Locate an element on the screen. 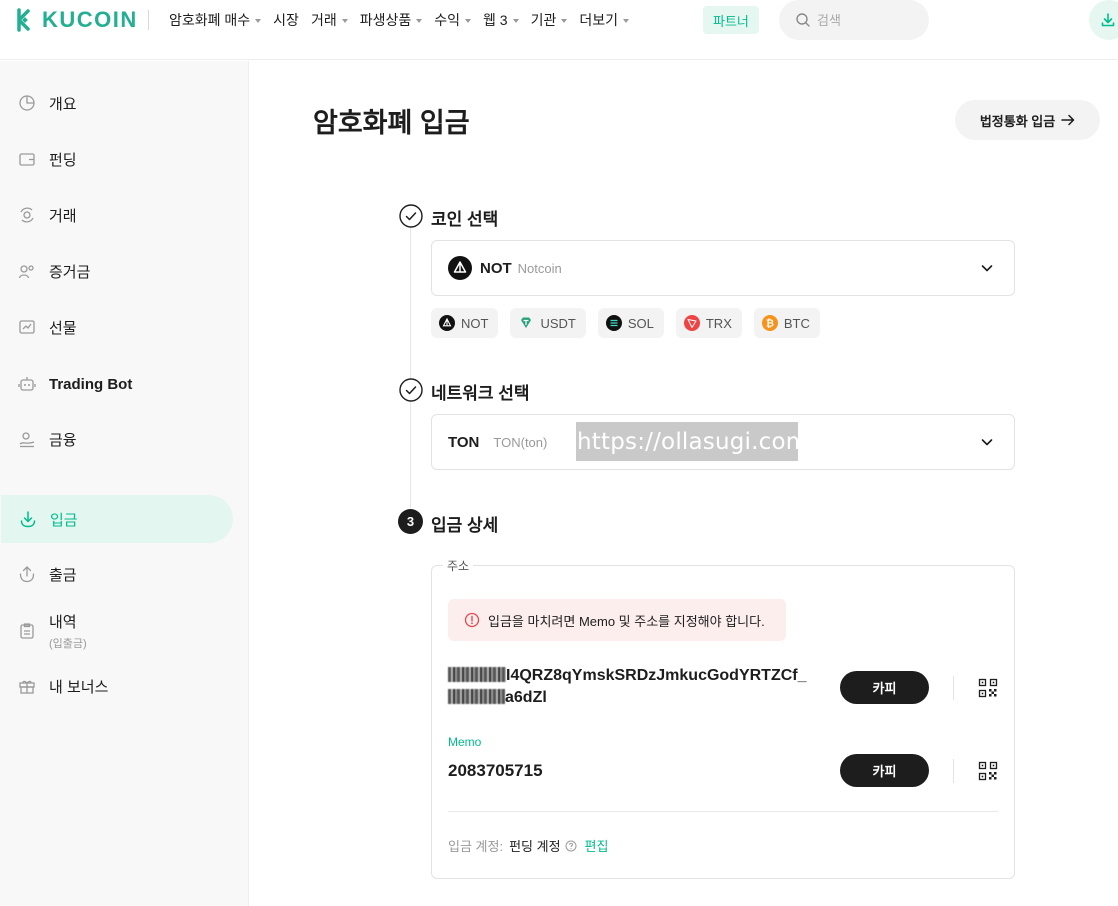 This screenshot has width=1118, height=906. futures-icon is located at coordinates (27, 327).